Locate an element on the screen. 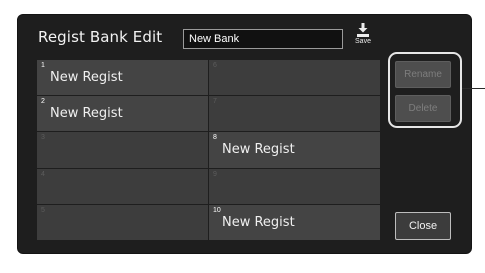 This screenshot has width=485, height=273. page-title: Regist Bank Edit is located at coordinates (100, 37).